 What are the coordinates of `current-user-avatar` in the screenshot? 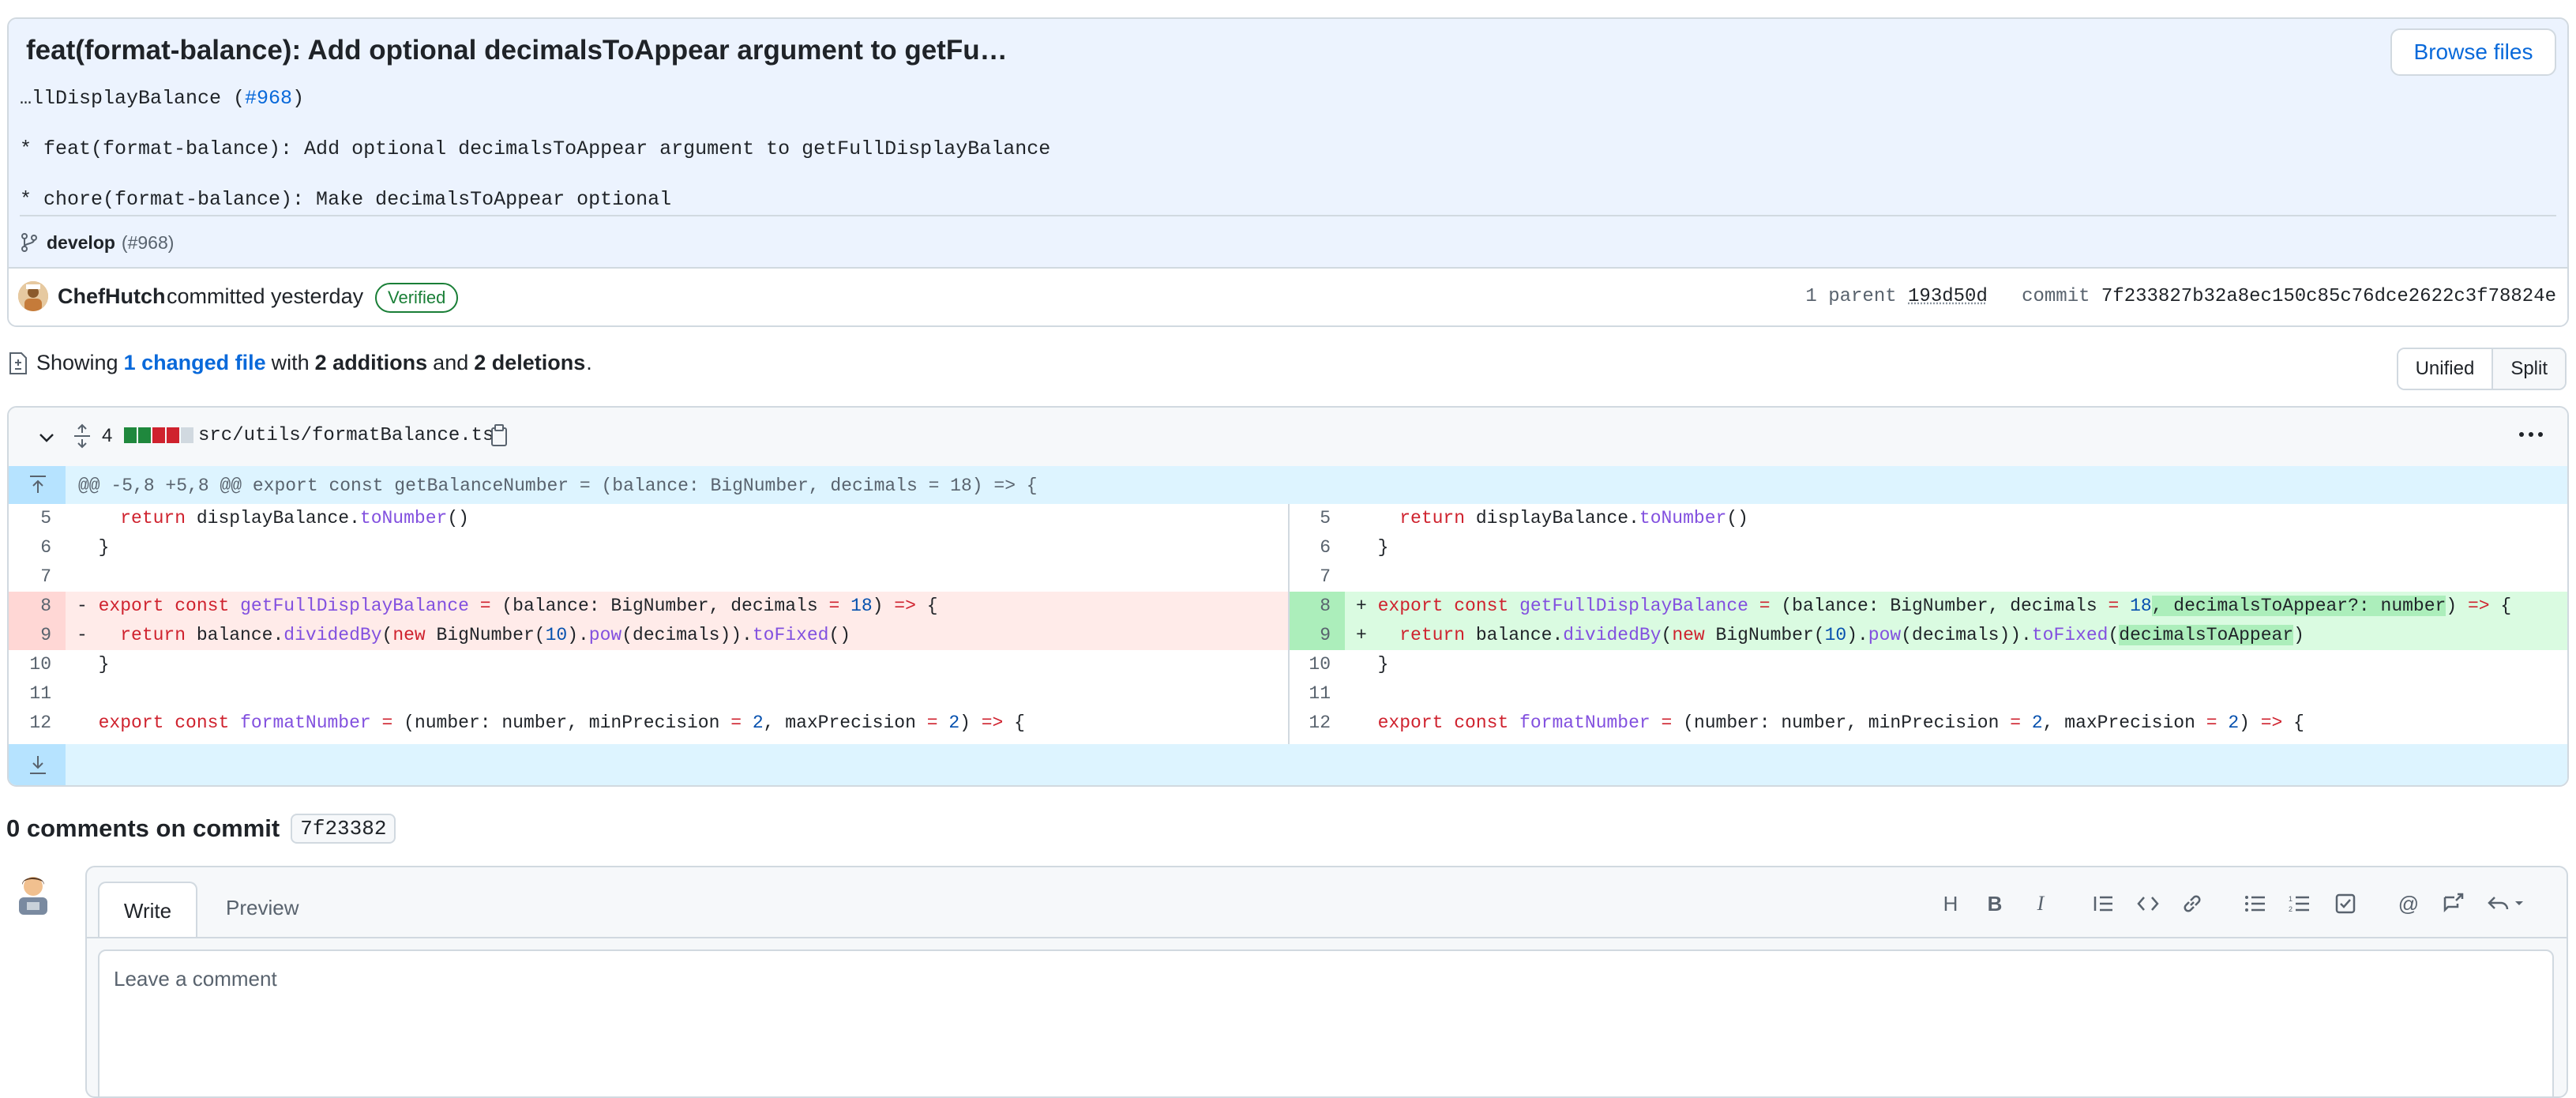 It's located at (33, 894).